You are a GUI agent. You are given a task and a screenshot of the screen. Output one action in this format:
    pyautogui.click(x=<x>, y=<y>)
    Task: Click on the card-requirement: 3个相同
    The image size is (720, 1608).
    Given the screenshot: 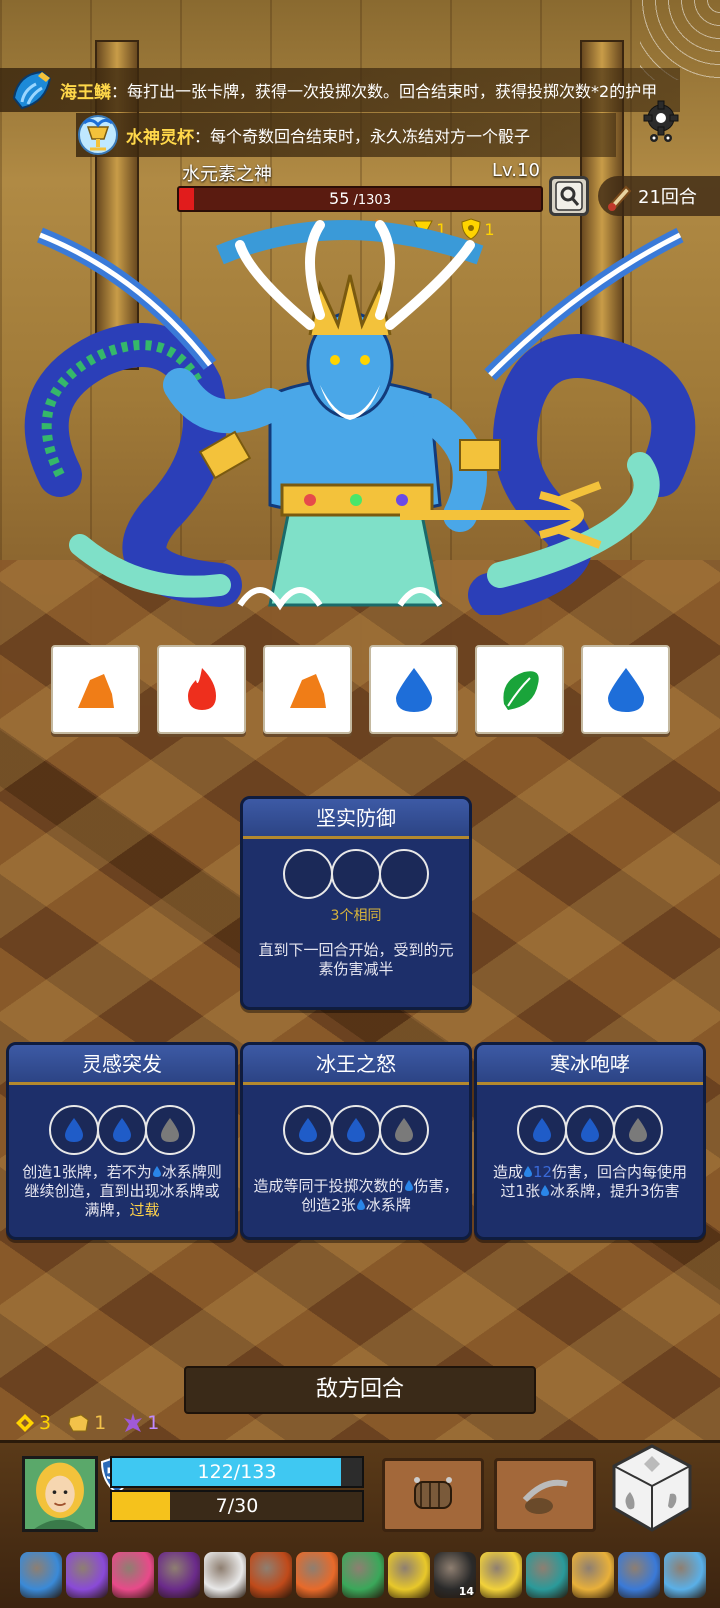 What is the action you would take?
    pyautogui.click(x=356, y=916)
    